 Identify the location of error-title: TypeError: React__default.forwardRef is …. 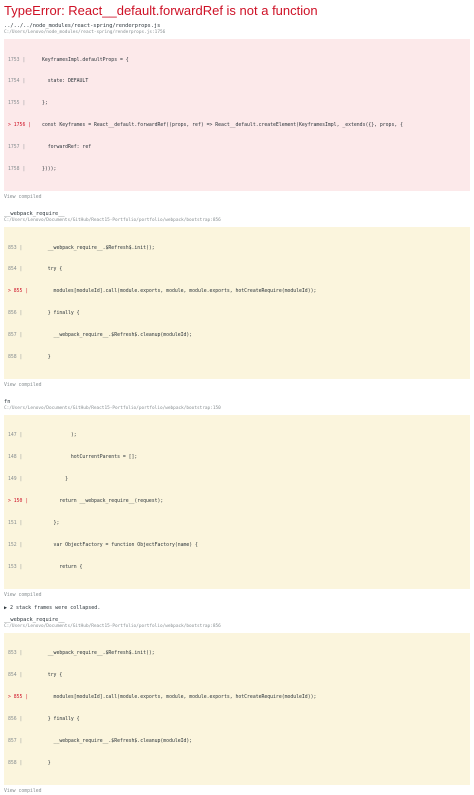
(161, 10).